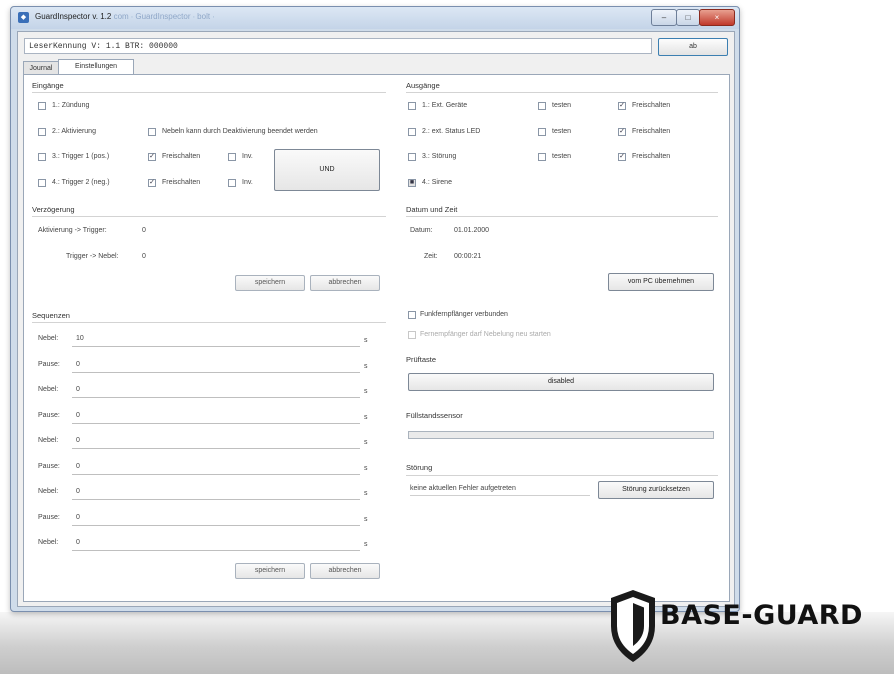 The height and width of the screenshot is (674, 894). Describe the element at coordinates (181, 182) in the screenshot. I see `input-4-freischalten-label: Freischalten` at that location.